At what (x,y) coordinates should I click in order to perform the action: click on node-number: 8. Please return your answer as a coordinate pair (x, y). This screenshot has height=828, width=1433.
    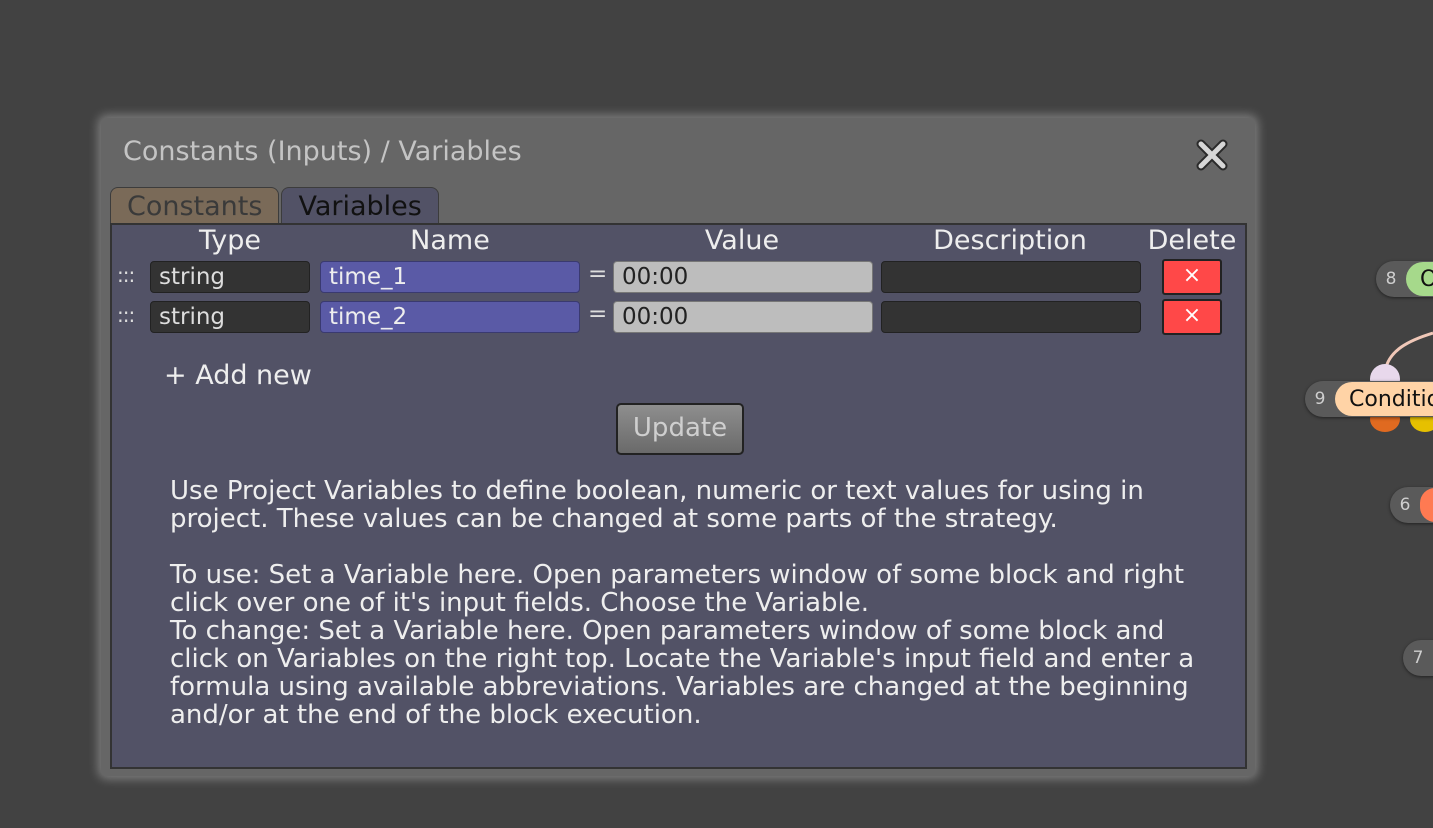
    Looking at the image, I should click on (1391, 279).